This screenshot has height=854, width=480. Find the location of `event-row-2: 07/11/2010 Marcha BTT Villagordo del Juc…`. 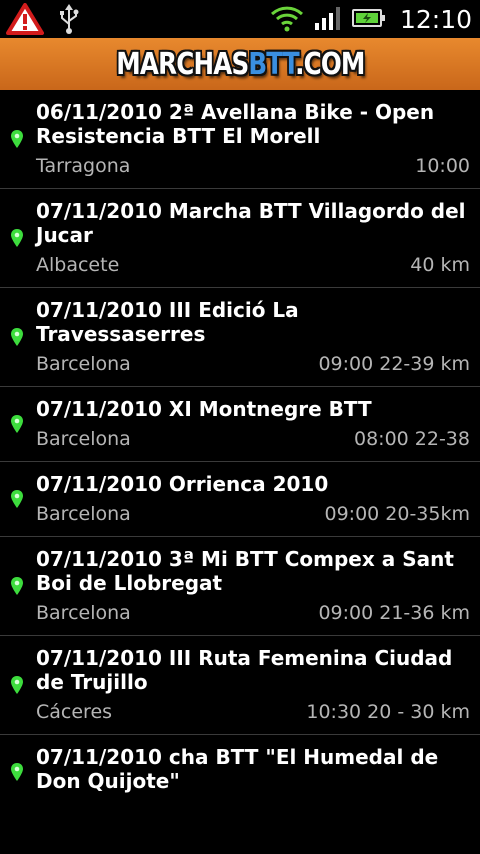

event-row-2: 07/11/2010 Marcha BTT Villagordo del Juc… is located at coordinates (240, 238).